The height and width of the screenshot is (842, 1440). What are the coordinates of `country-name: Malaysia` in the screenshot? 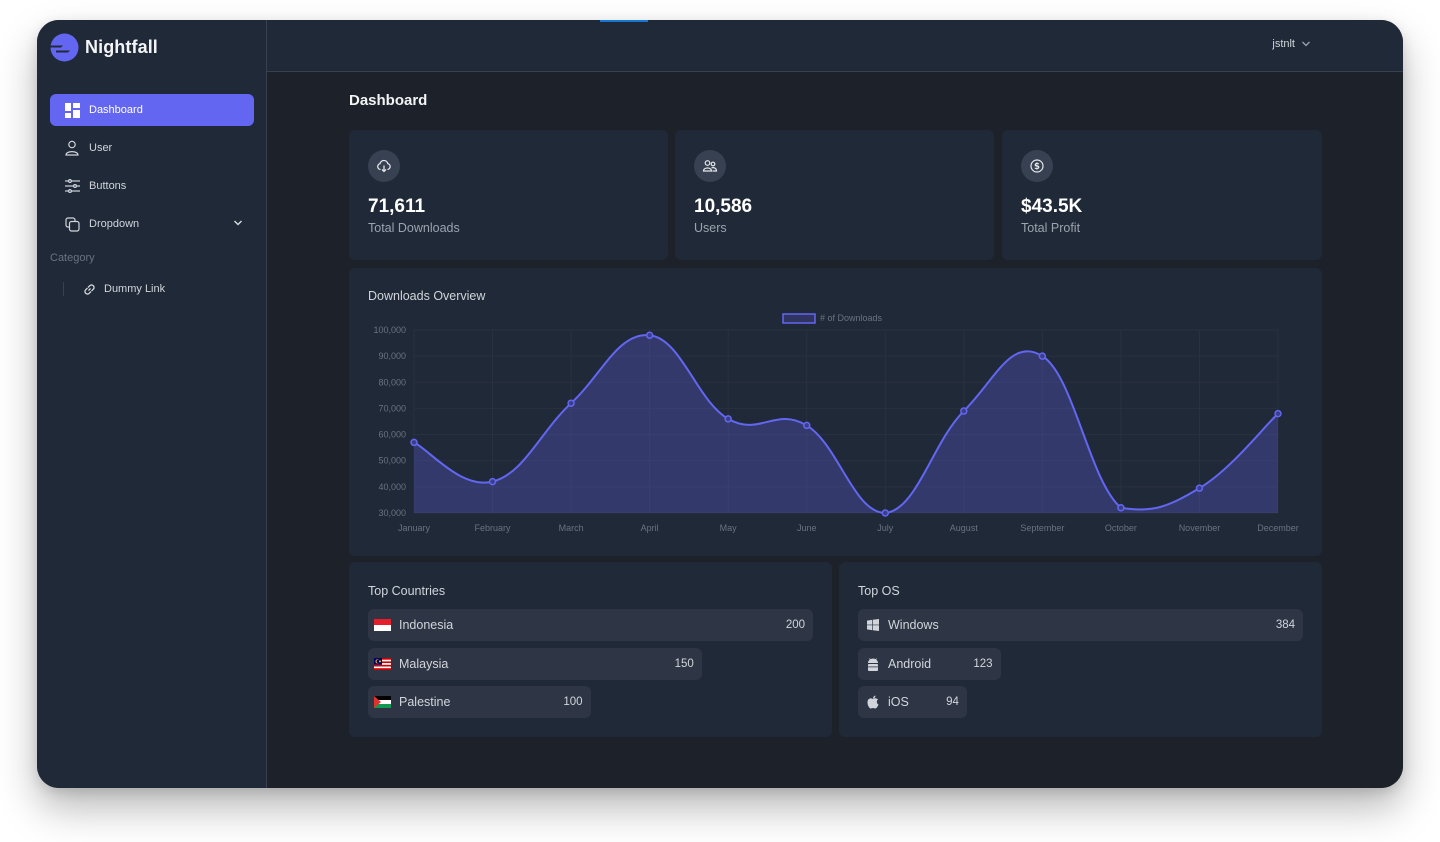 It's located at (424, 664).